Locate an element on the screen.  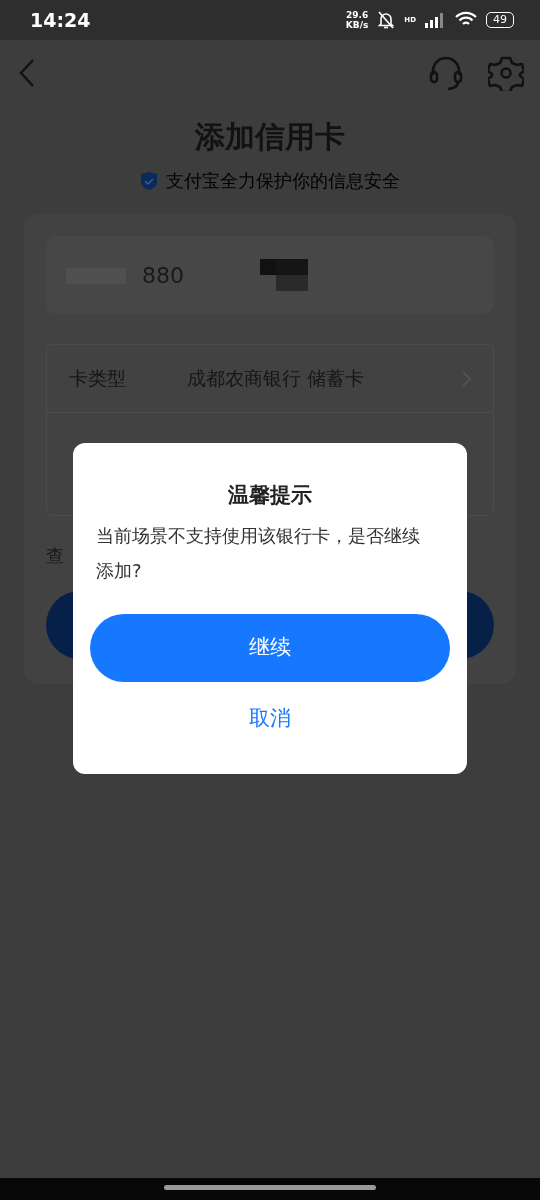
signal-icon is located at coordinates (435, 20).